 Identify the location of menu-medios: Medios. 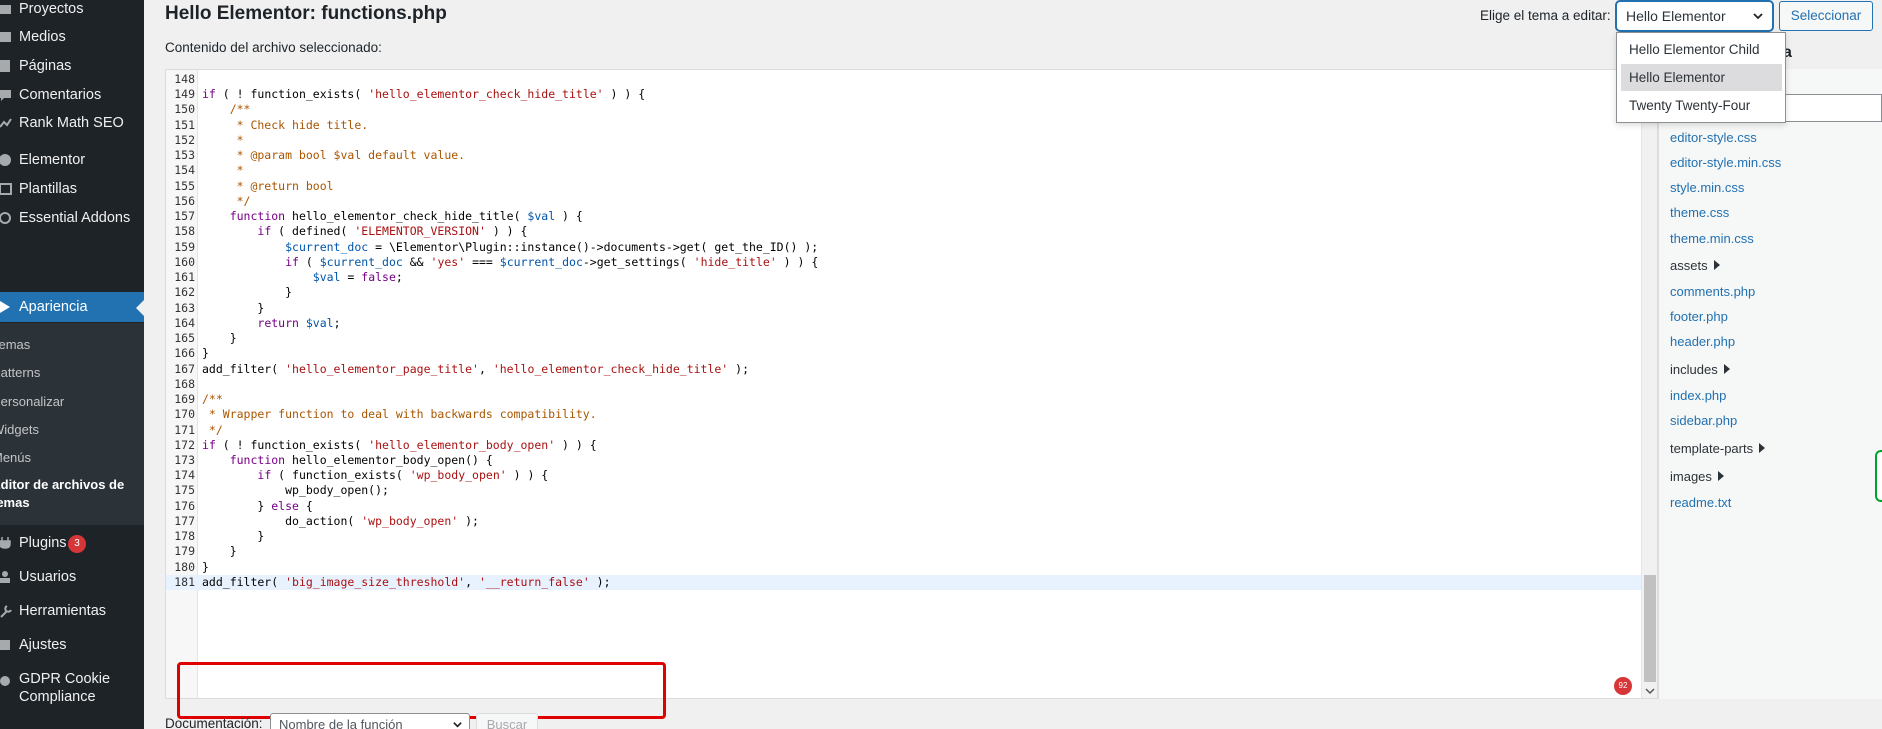
(72, 37).